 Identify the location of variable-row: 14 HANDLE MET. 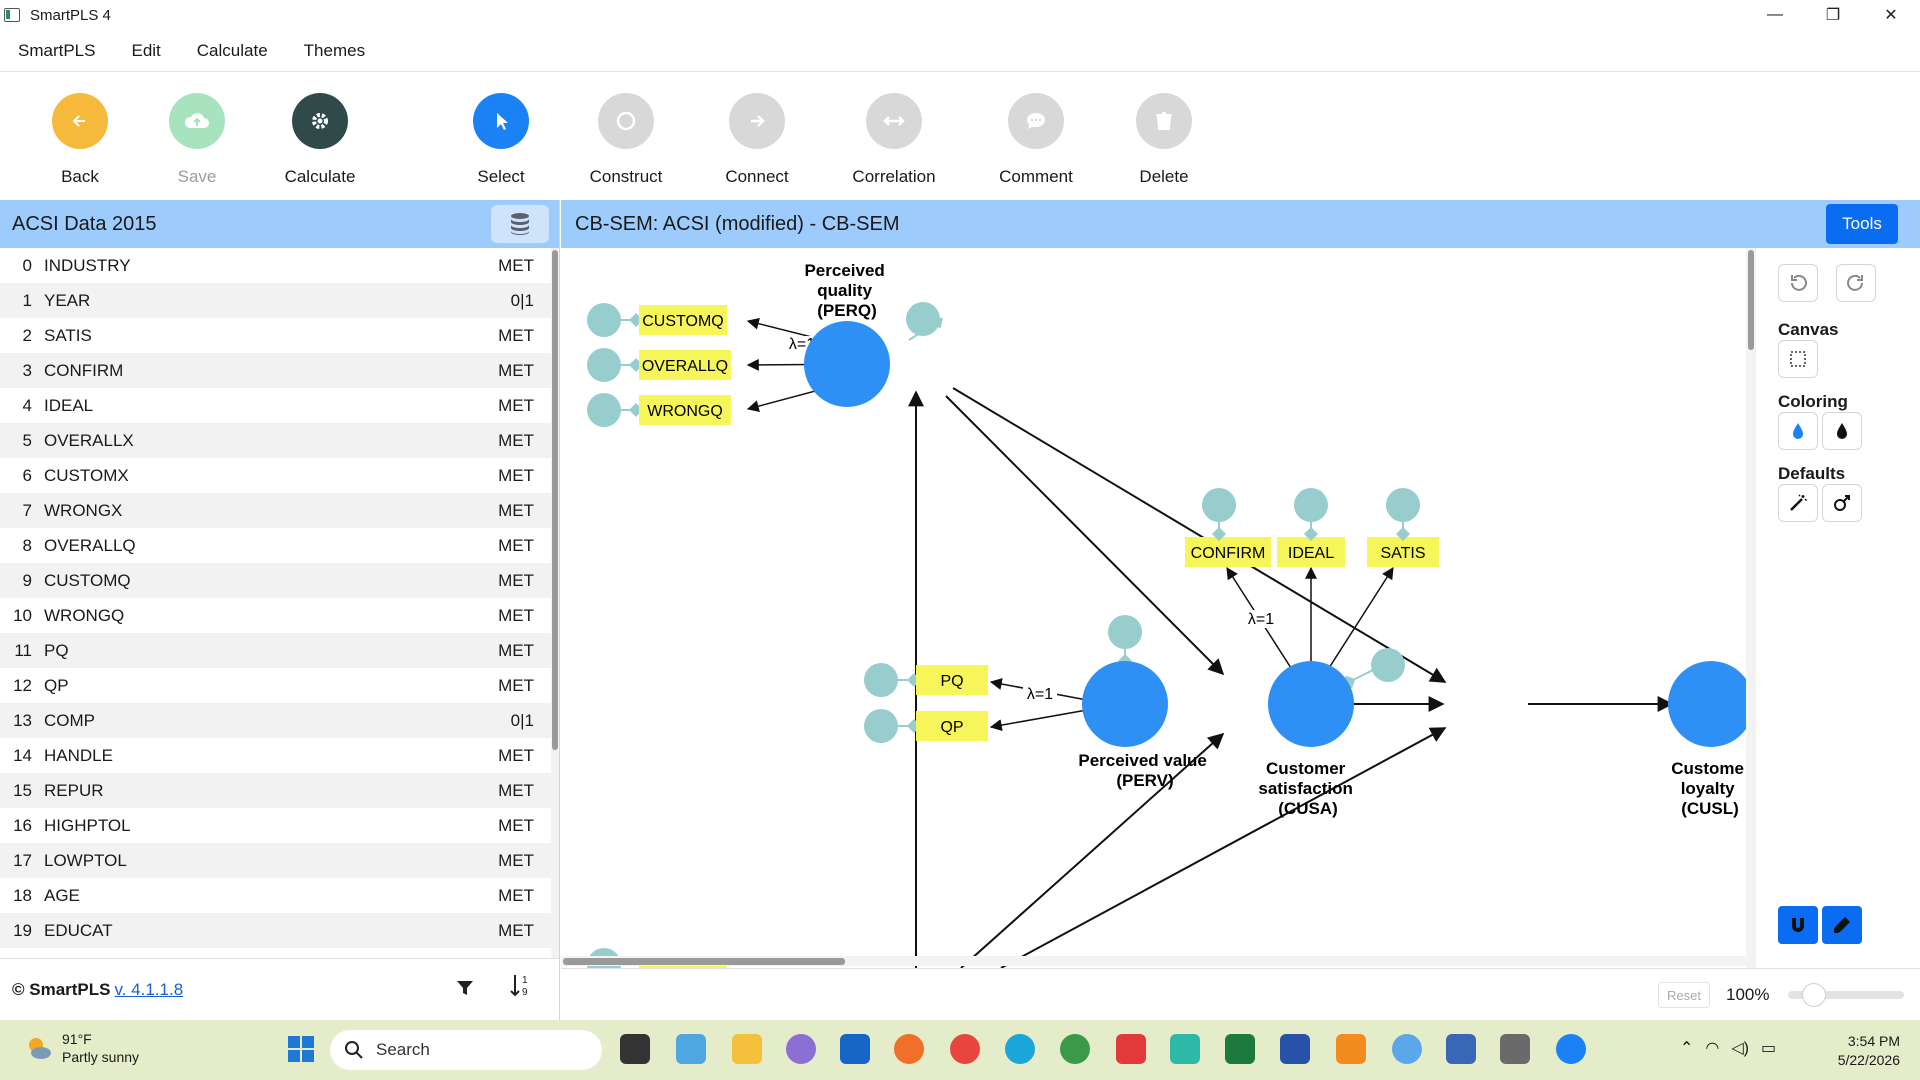
(276, 755).